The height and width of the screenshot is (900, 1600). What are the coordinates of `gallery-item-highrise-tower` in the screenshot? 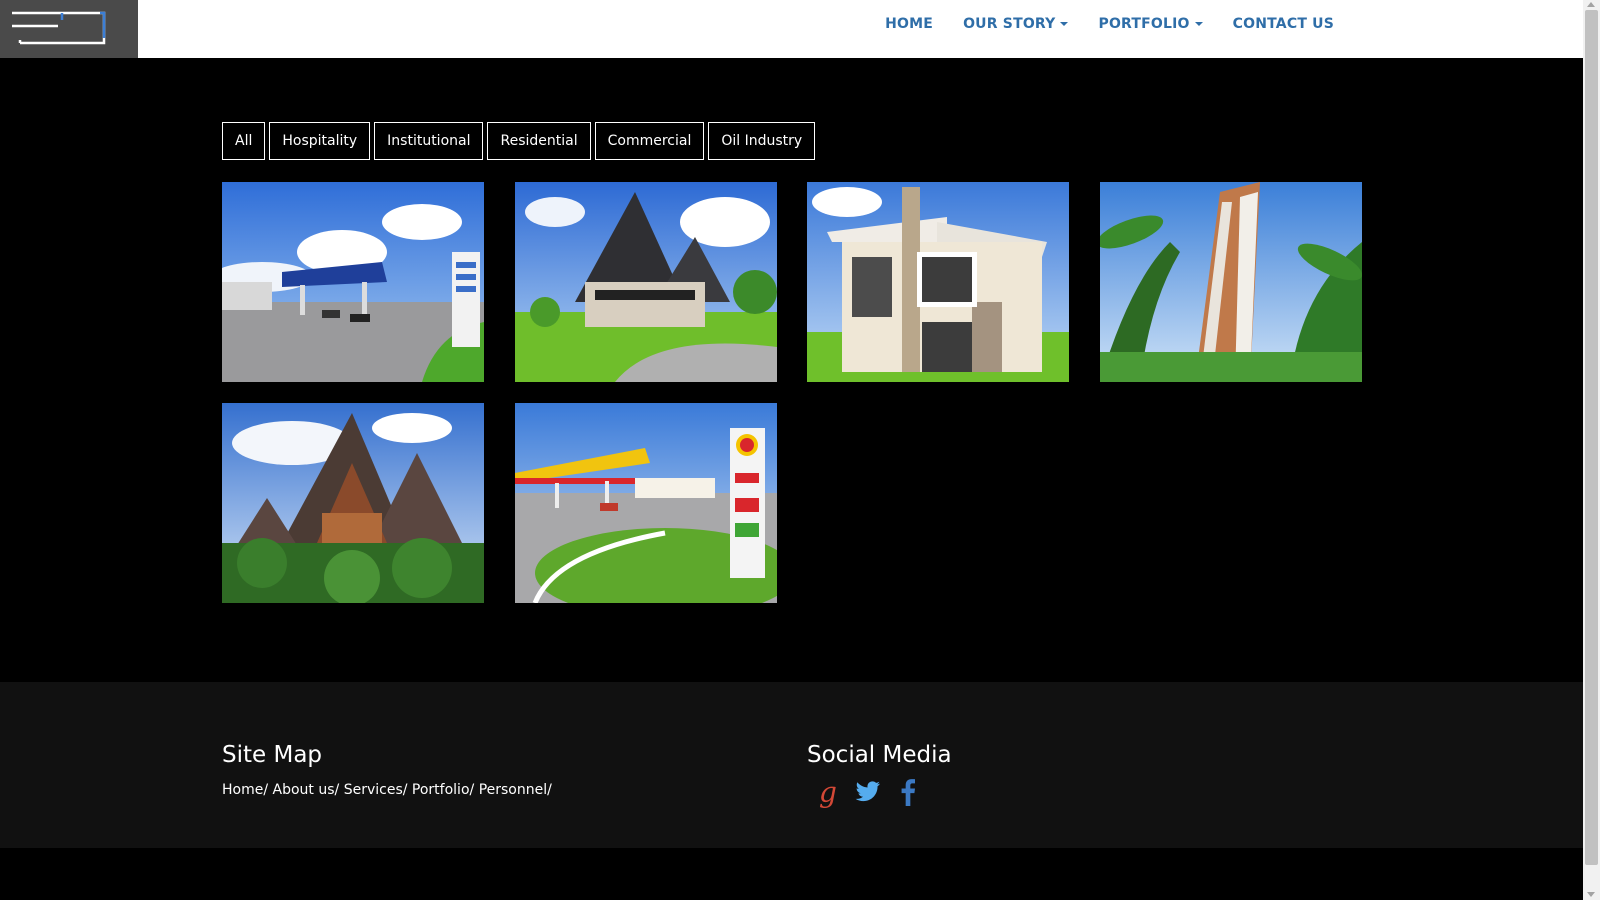 It's located at (1231, 282).